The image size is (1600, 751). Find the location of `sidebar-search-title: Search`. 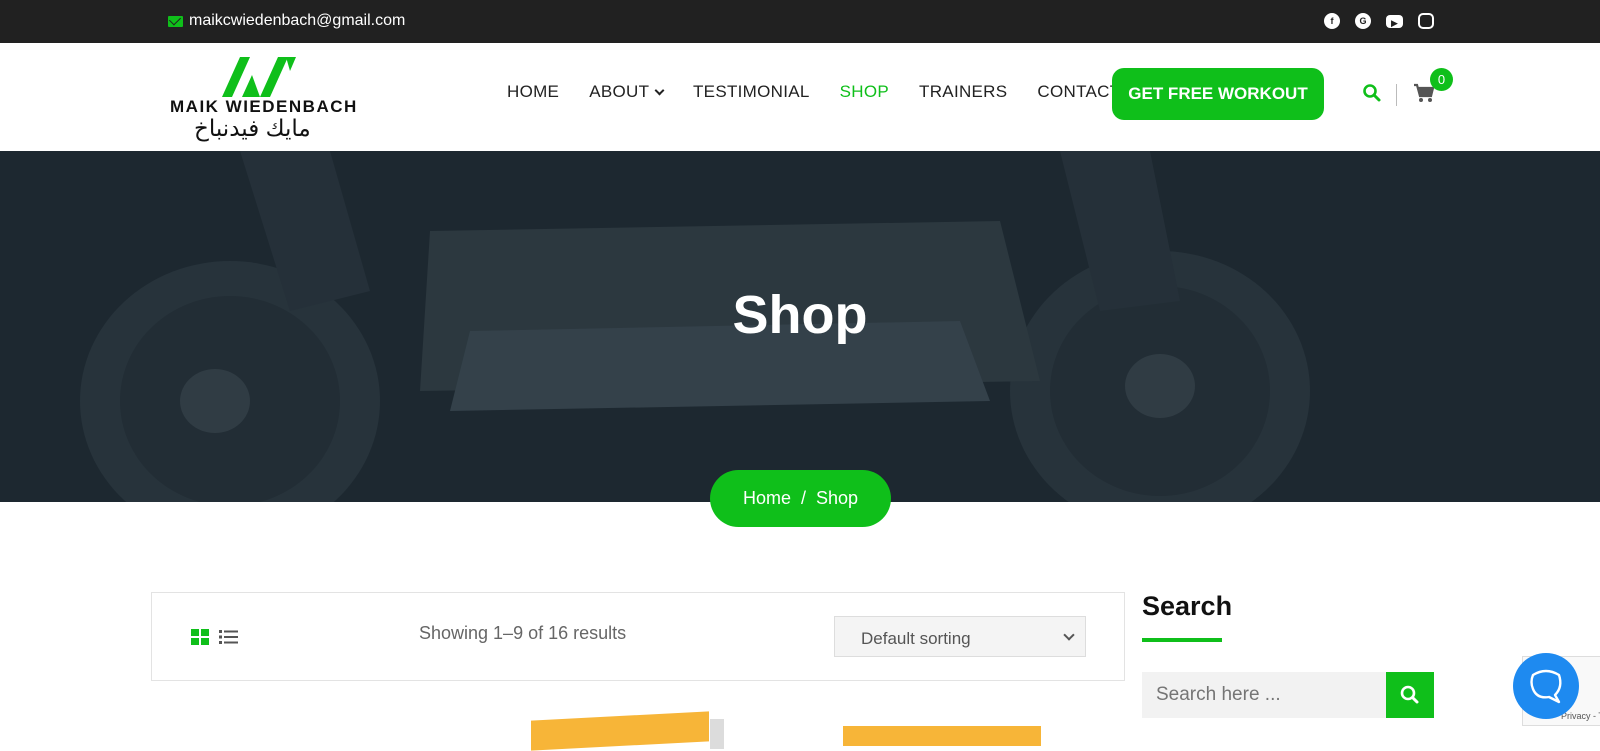

sidebar-search-title: Search is located at coordinates (1187, 606).